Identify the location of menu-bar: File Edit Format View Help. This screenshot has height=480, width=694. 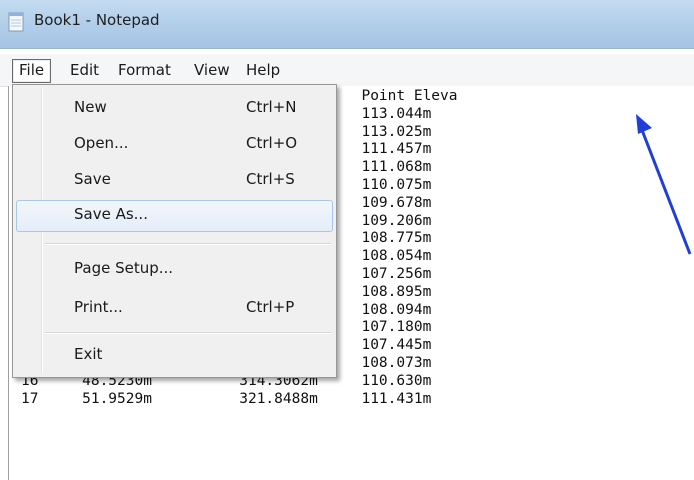
(347, 70).